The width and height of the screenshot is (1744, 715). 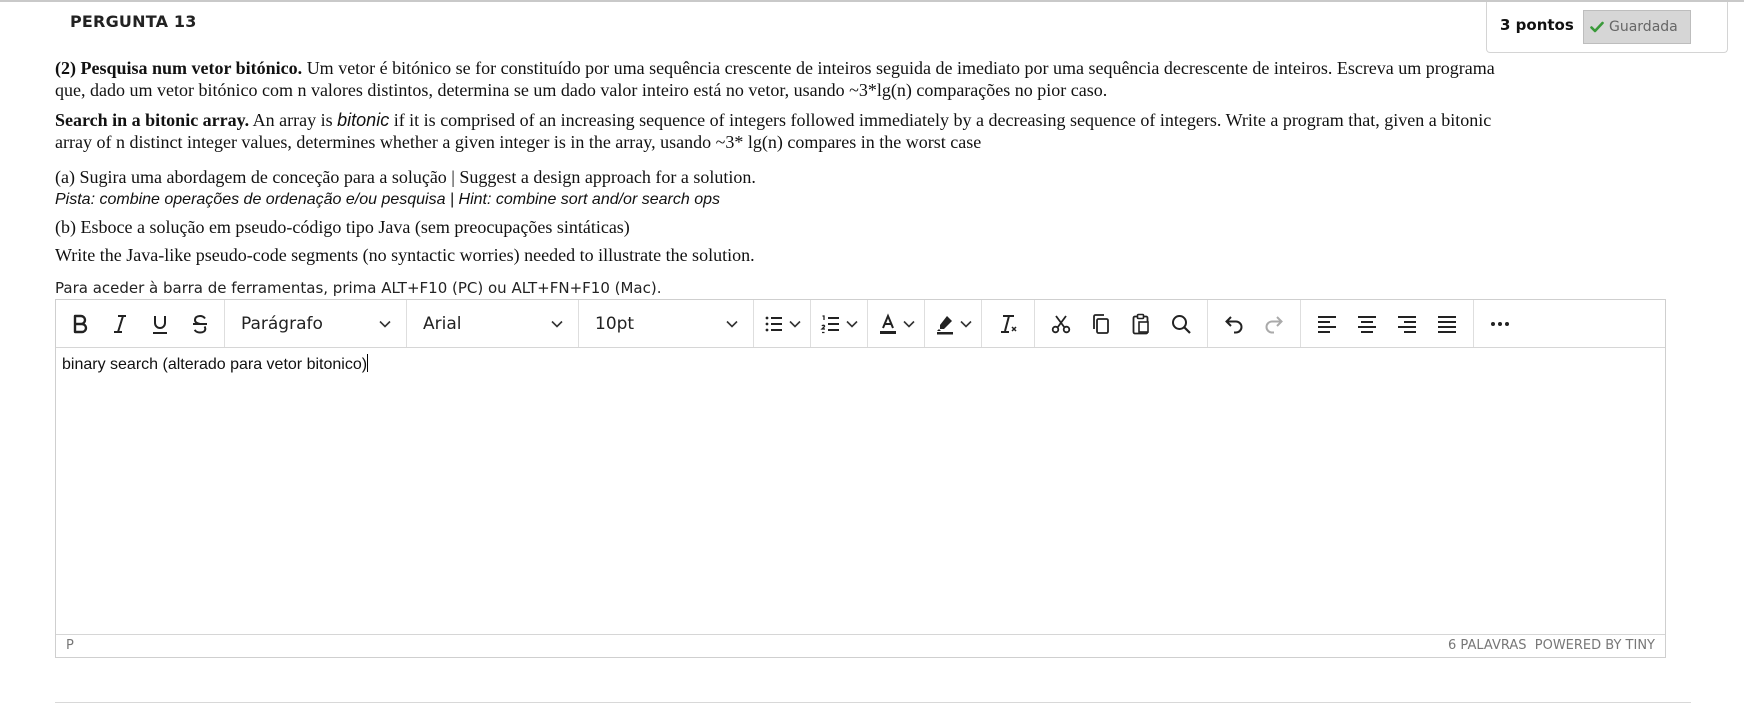 I want to click on align-left-button, so click(x=1327, y=324).